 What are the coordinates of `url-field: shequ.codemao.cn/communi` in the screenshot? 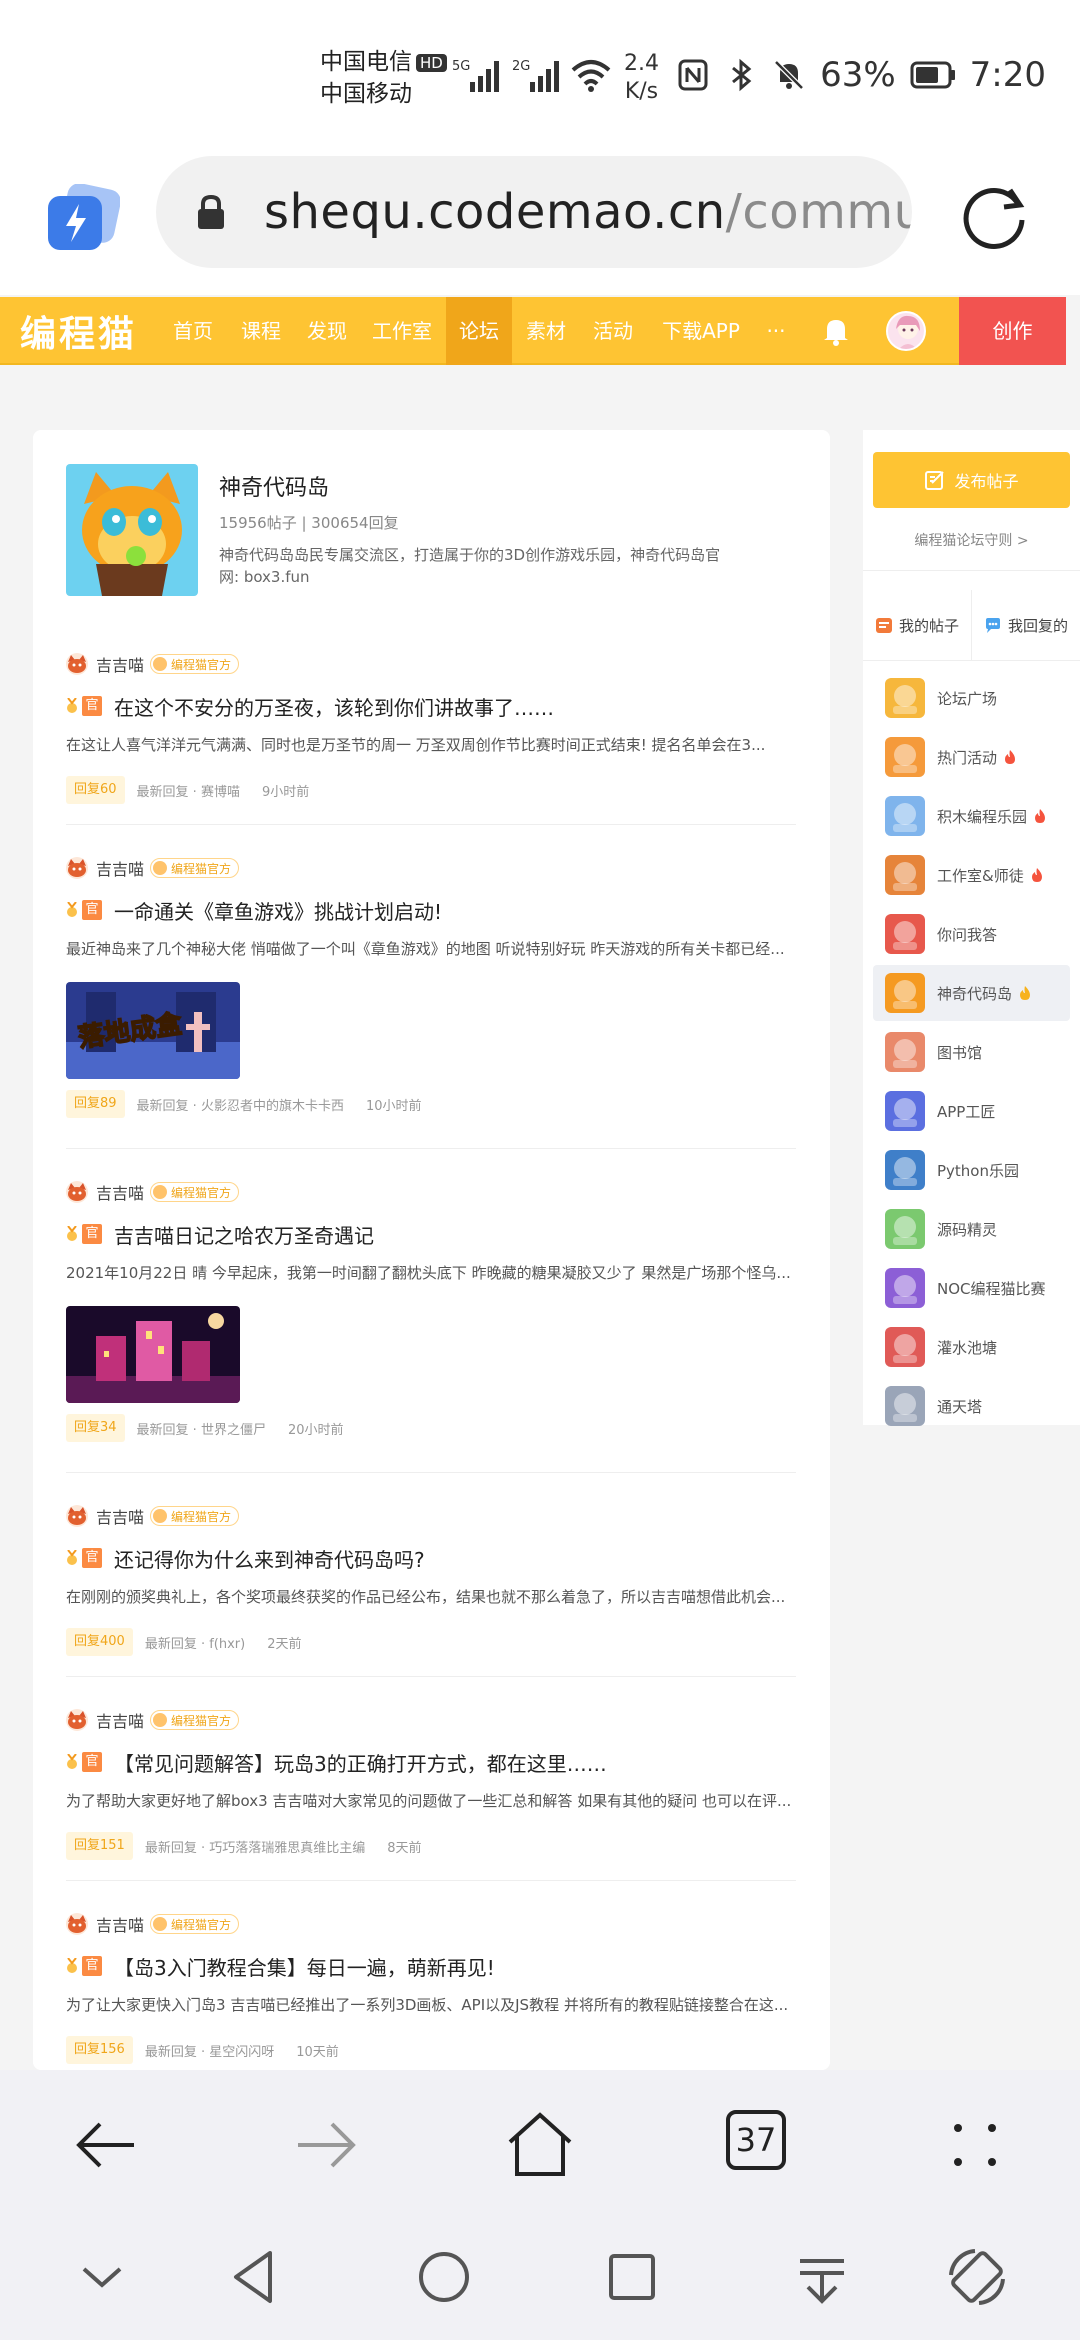 It's located at (534, 212).